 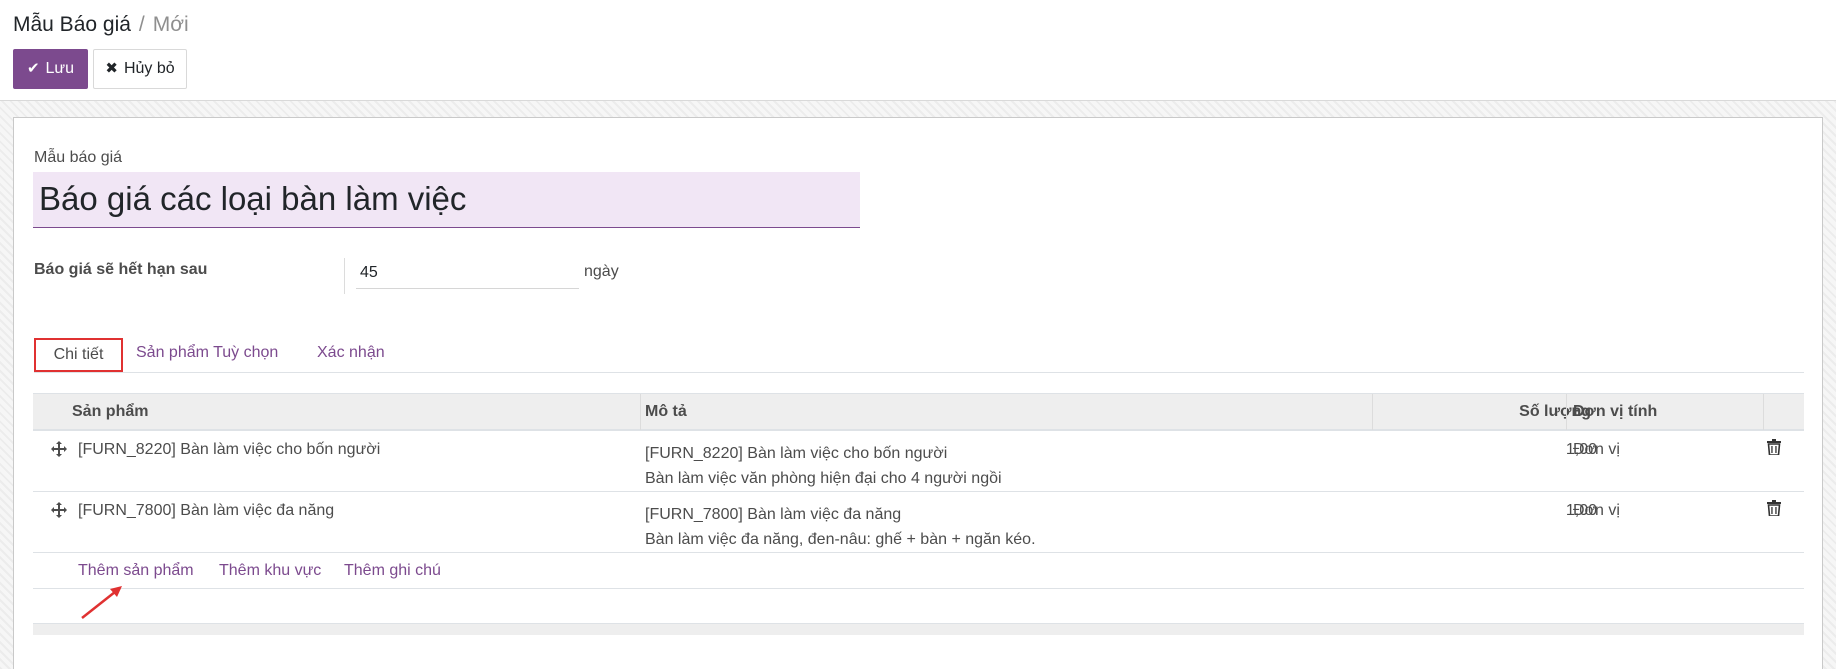 What do you see at coordinates (918, 629) in the screenshot?
I see `table-footer` at bounding box center [918, 629].